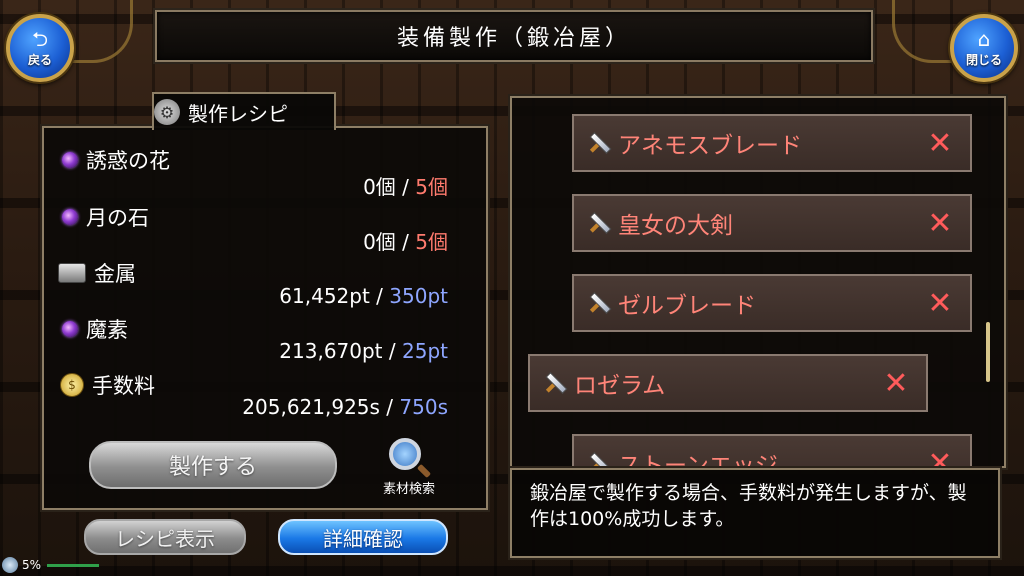 The height and width of the screenshot is (576, 1024). I want to click on close-button: ⌂ 閉じる, so click(984, 48).